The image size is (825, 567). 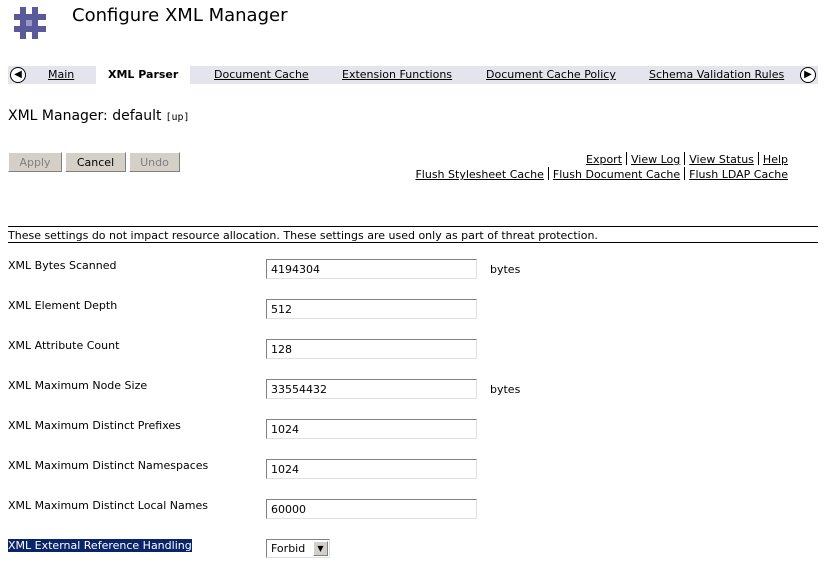 What do you see at coordinates (721, 159) in the screenshot?
I see `view-status-link: View Status` at bounding box center [721, 159].